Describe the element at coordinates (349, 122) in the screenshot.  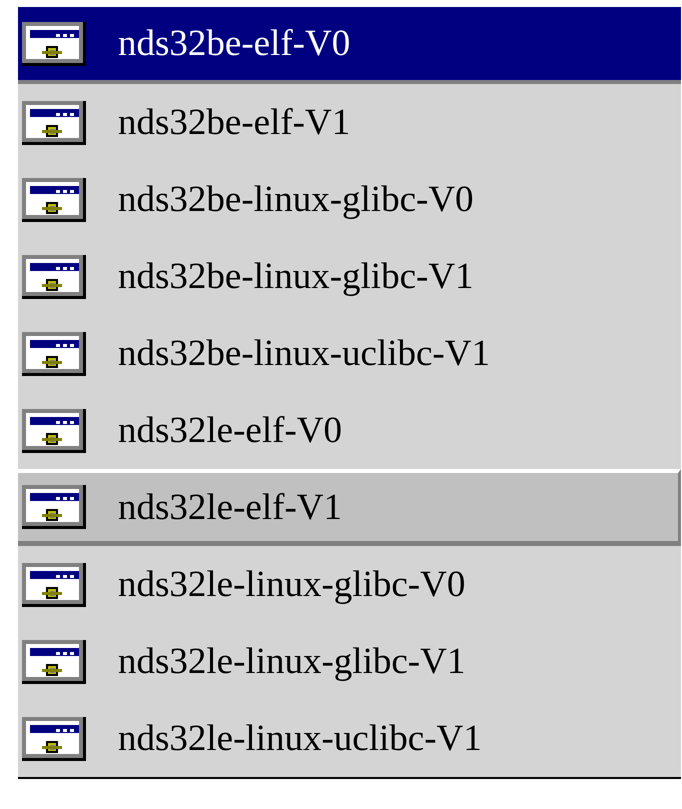
I see `list-item: nds32be-elf-V1` at that location.